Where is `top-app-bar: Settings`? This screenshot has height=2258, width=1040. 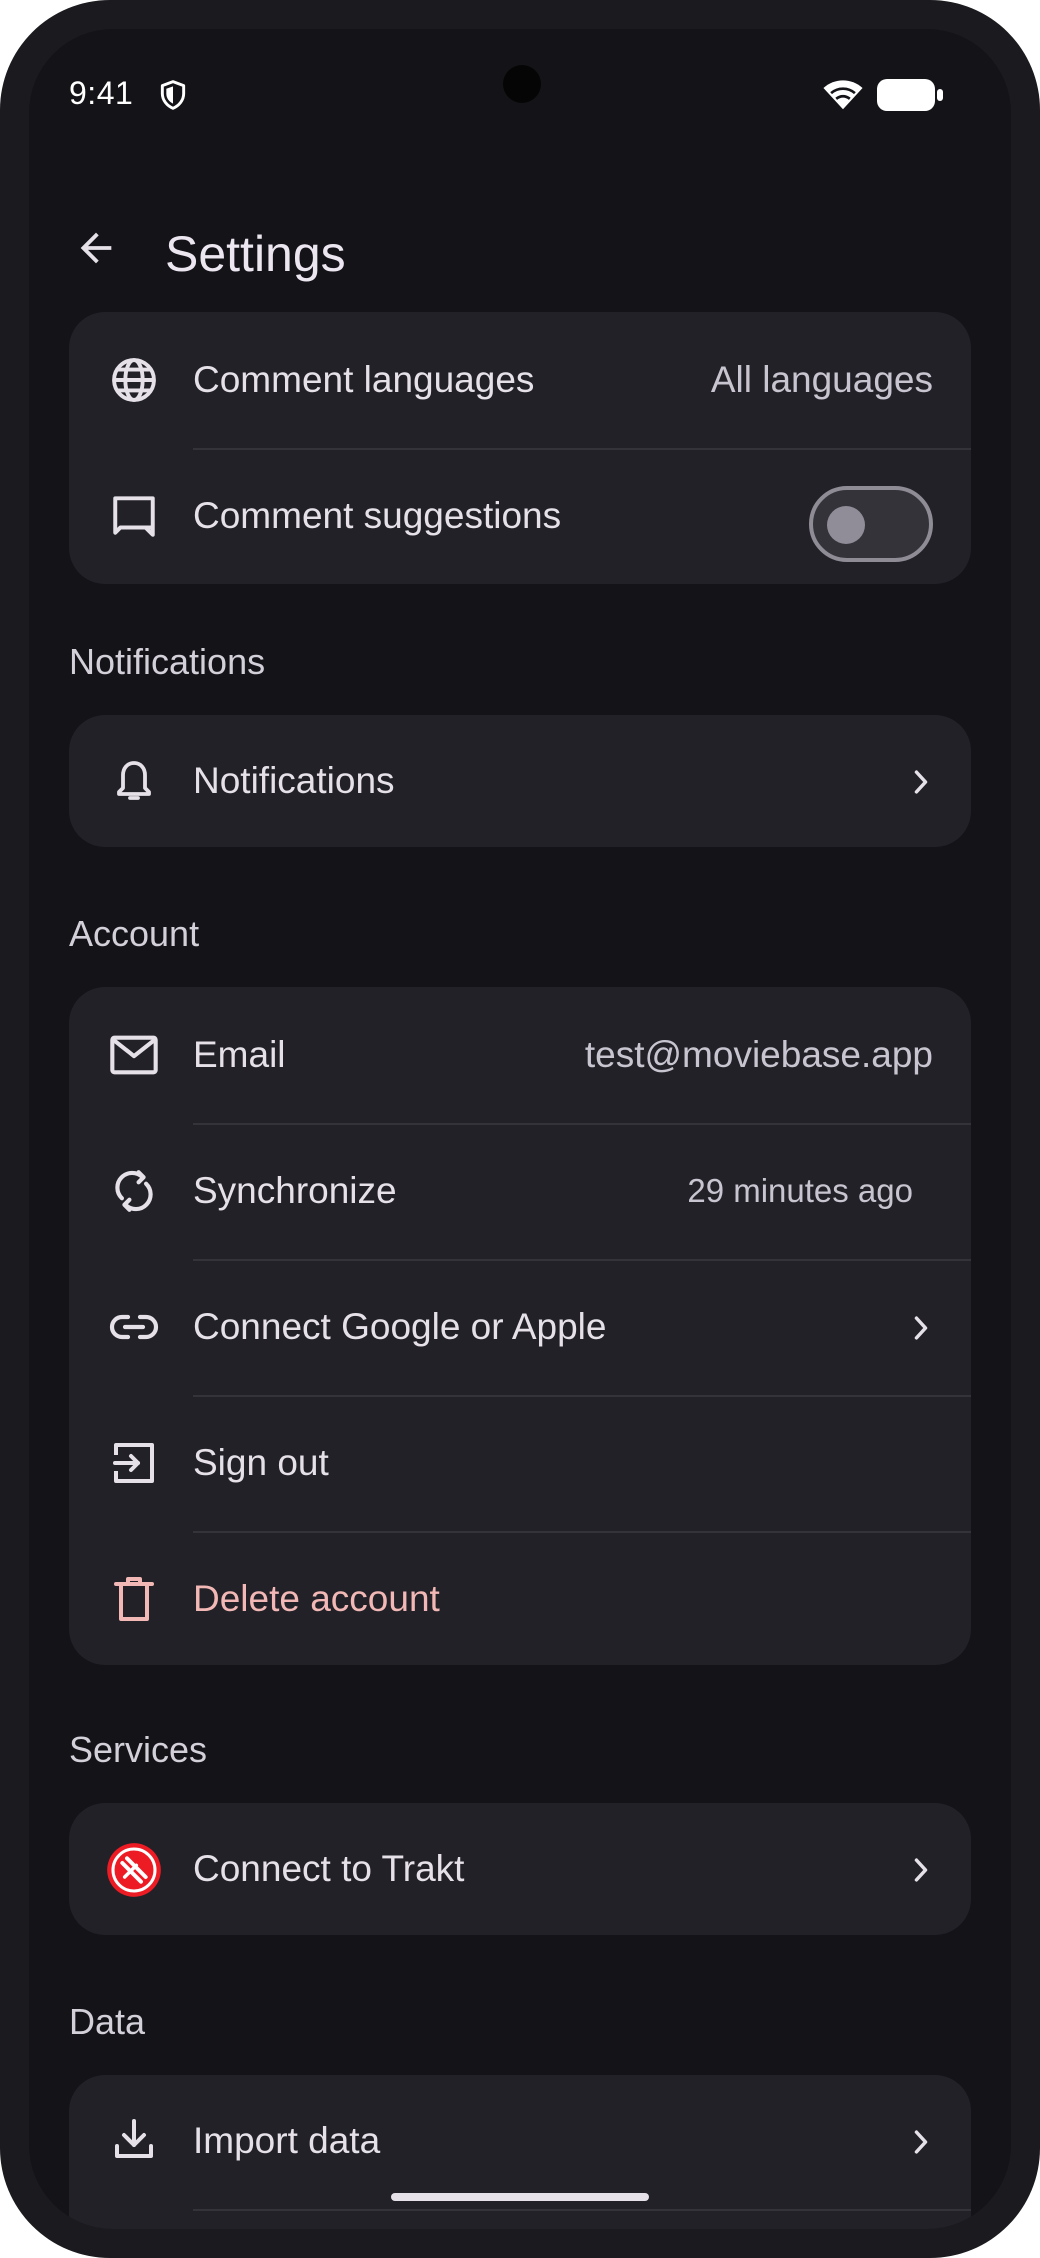
top-app-bar: Settings is located at coordinates (520, 249).